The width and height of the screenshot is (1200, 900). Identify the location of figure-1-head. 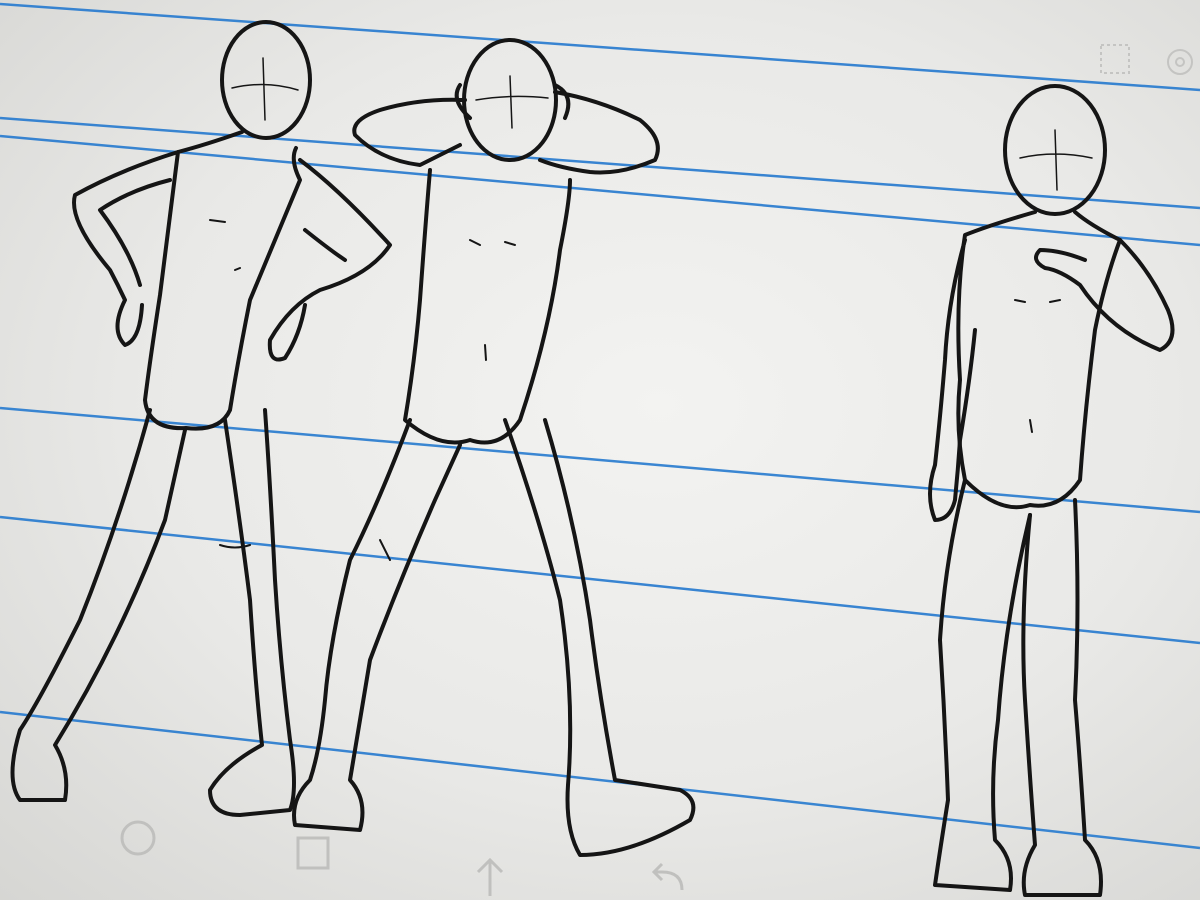
(266, 80).